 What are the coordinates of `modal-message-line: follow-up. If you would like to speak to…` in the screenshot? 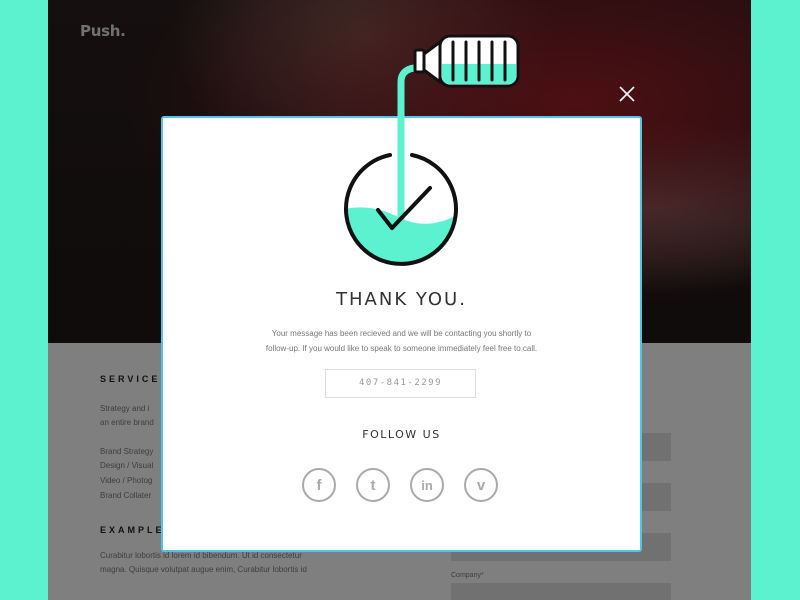 It's located at (401, 348).